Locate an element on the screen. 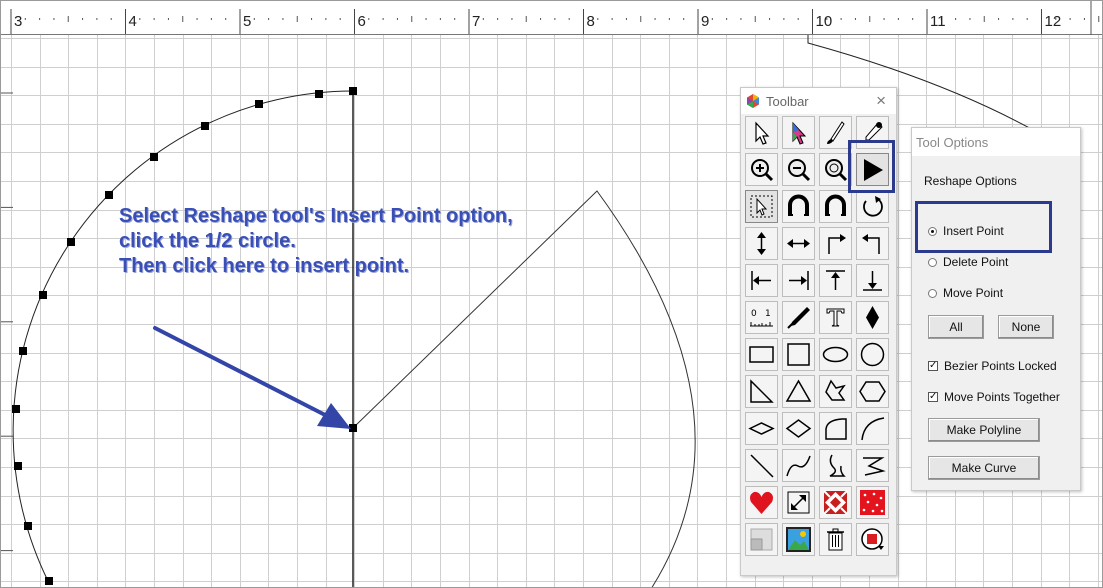  ellipse-icon is located at coordinates (835, 354).